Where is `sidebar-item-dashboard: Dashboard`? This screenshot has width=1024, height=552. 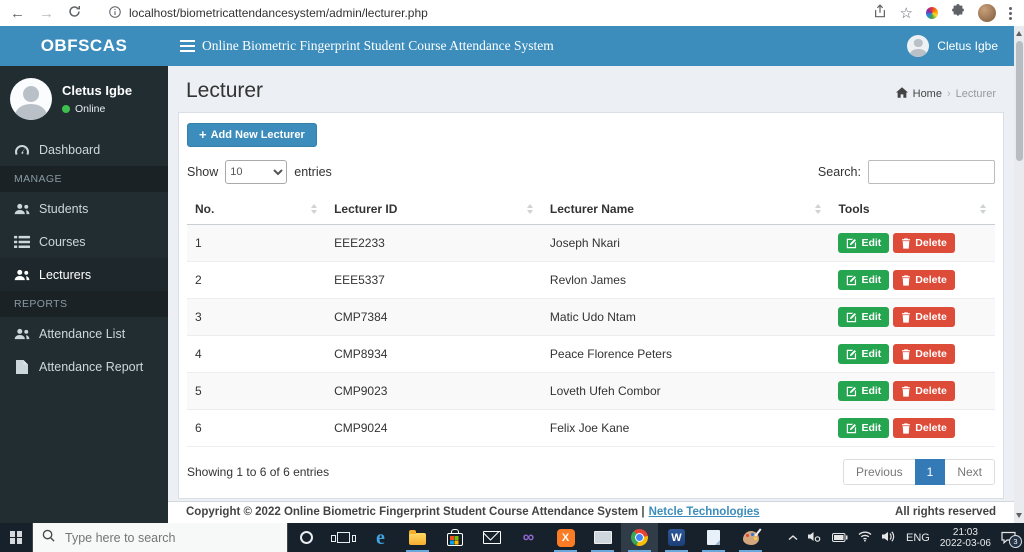
sidebar-item-dashboard: Dashboard is located at coordinates (84, 149).